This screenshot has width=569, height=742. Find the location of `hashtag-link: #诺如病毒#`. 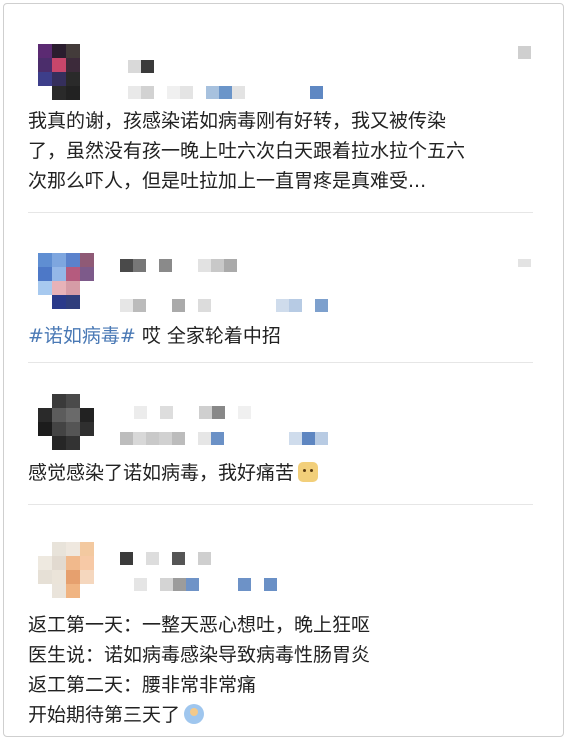

hashtag-link: #诺如病毒# is located at coordinates (82, 336).